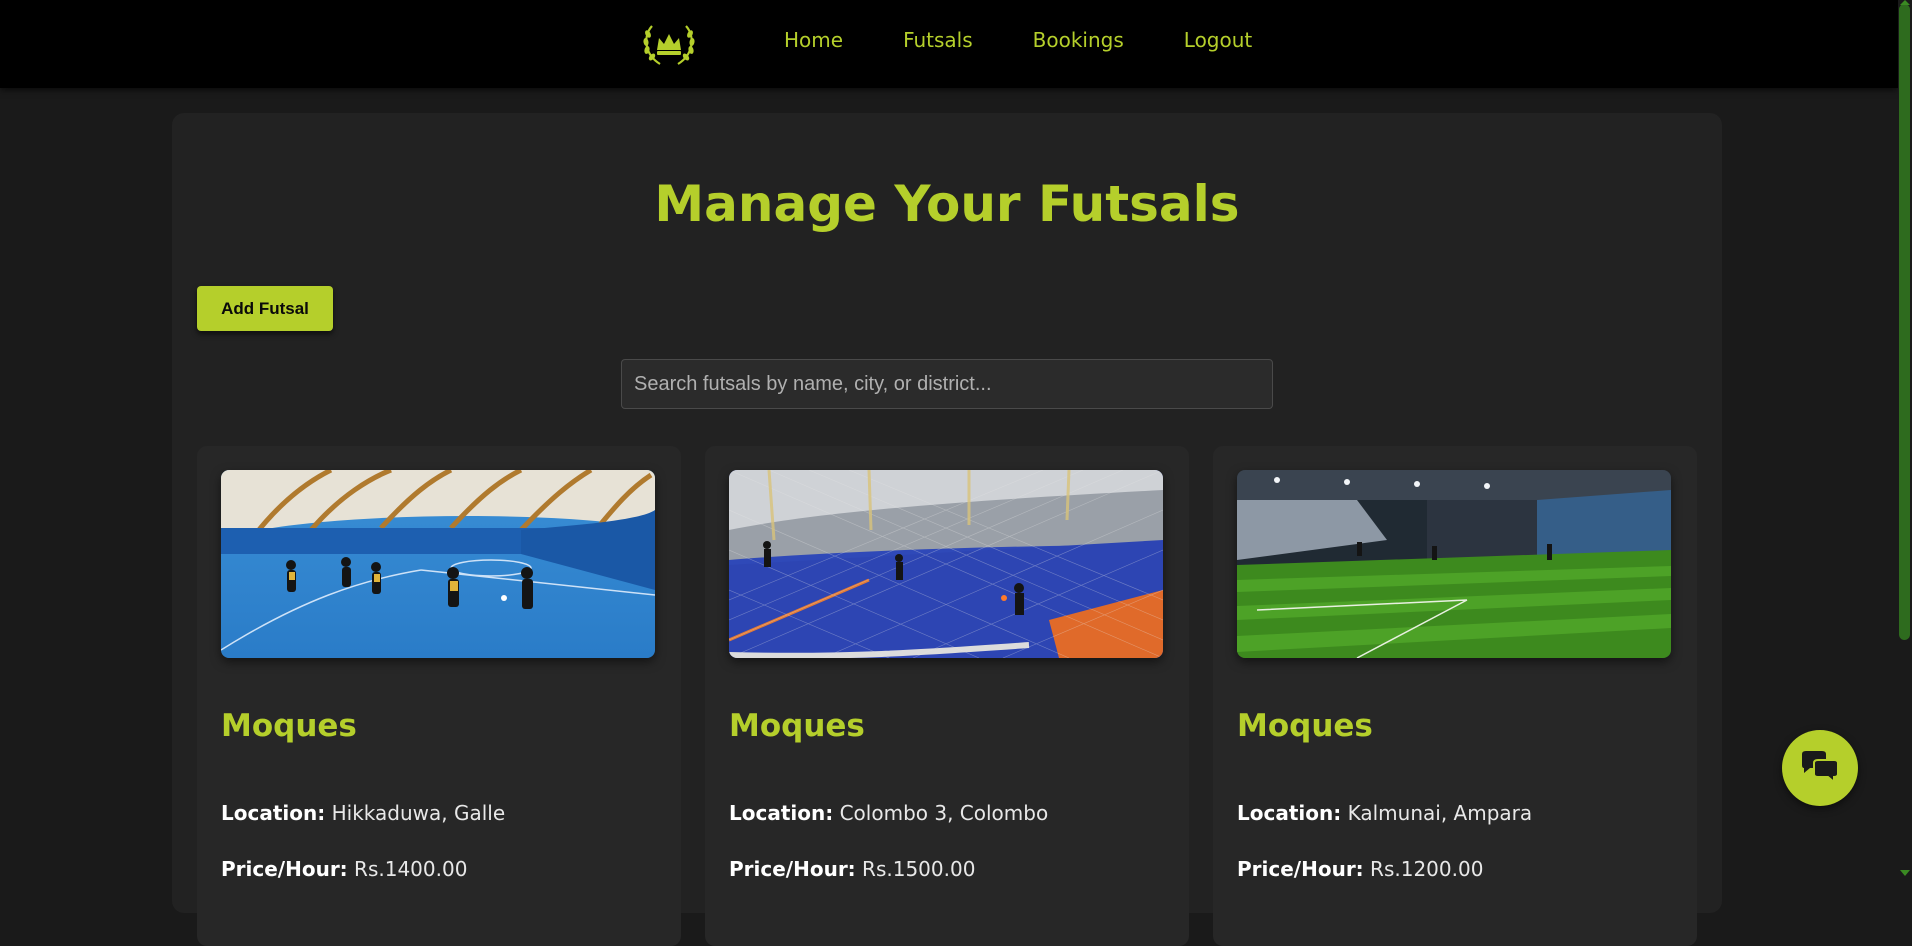 The image size is (1912, 946). What do you see at coordinates (938, 40) in the screenshot?
I see `nav-link-futsals: Futsals` at bounding box center [938, 40].